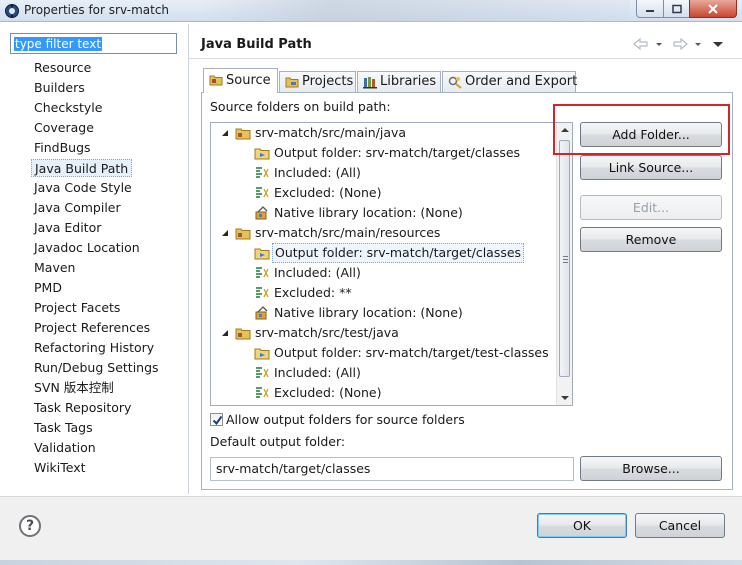 Image resolution: width=742 pixels, height=565 pixels. I want to click on nav-item-coverage: Coverage, so click(64, 128).